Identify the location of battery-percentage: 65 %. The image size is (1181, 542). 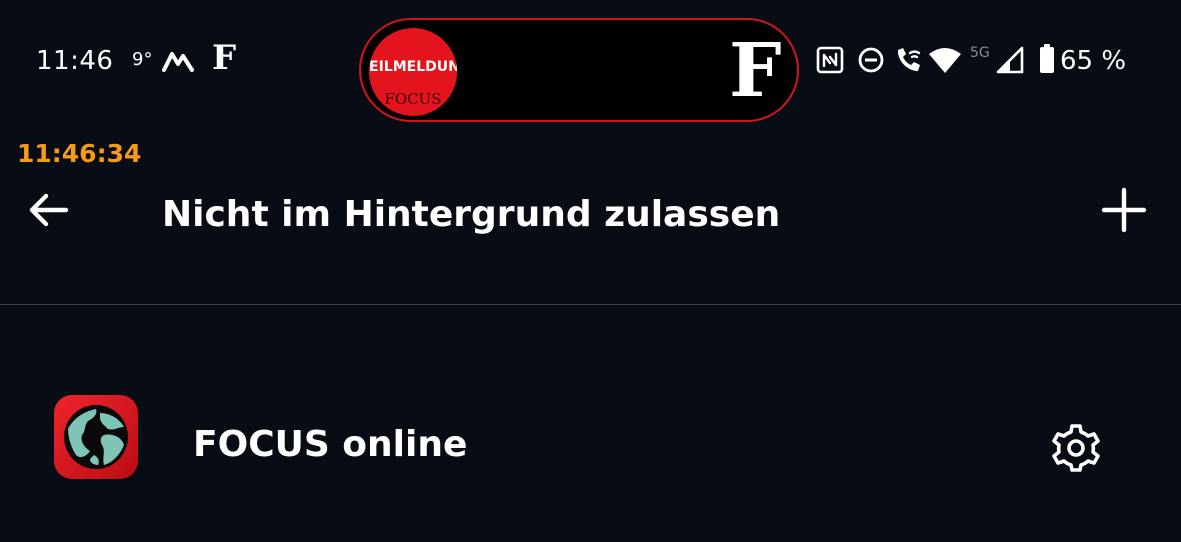
(1093, 61).